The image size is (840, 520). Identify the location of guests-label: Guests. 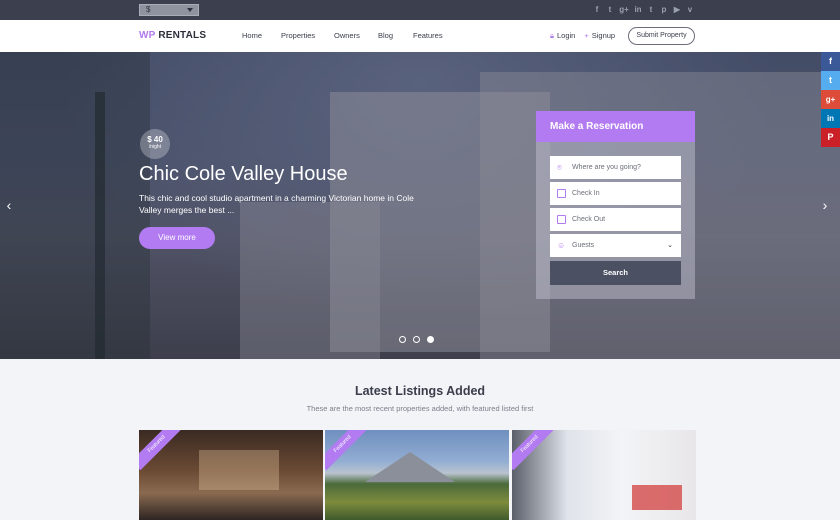
(583, 245).